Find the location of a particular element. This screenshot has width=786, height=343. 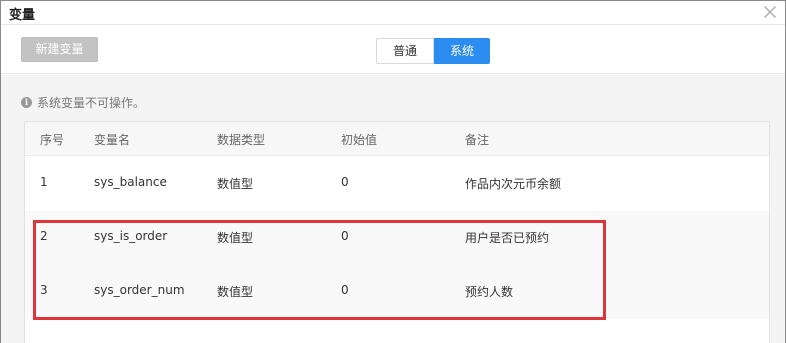

dialog-titlebar: 变量 is located at coordinates (393, 13).